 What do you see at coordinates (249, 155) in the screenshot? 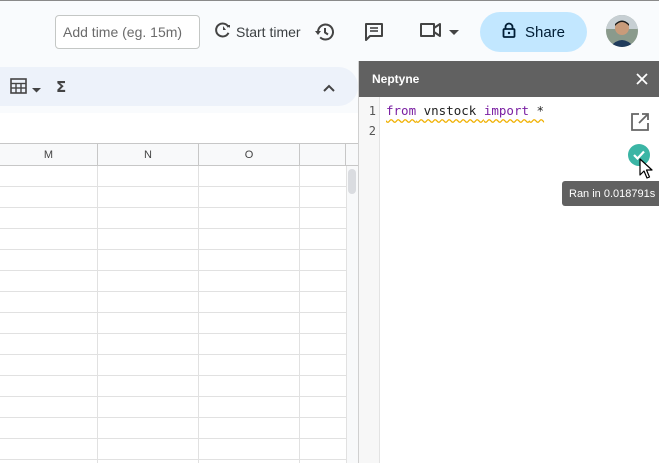
I see `column-header-o: O` at bounding box center [249, 155].